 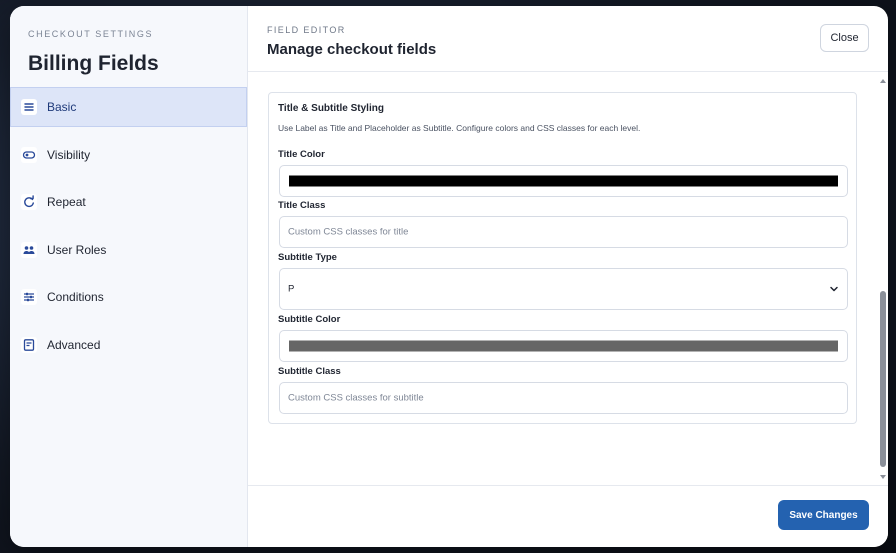 What do you see at coordinates (823, 515) in the screenshot?
I see `save-changes-button: Save Changes` at bounding box center [823, 515].